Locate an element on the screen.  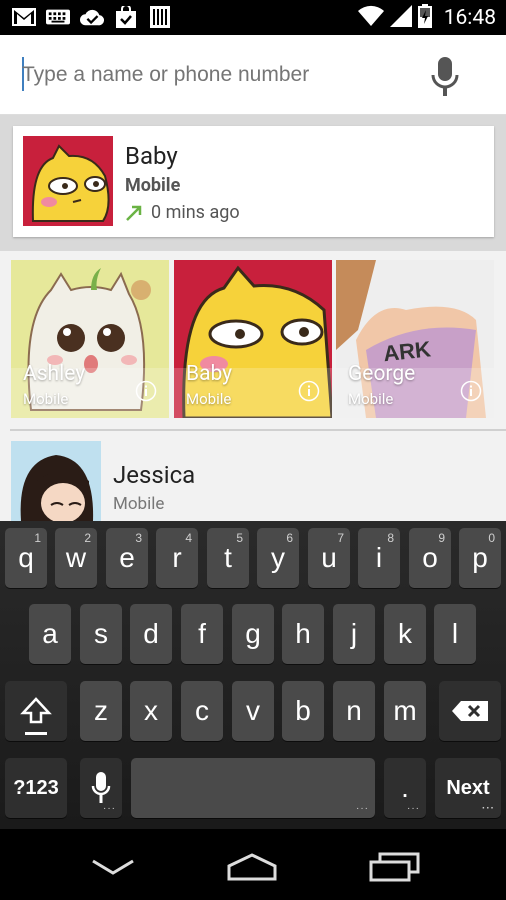
back-icon is located at coordinates (113, 867).